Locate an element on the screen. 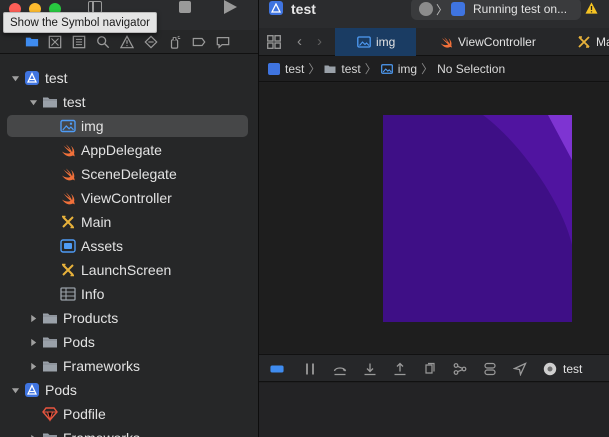 Image resolution: width=609 pixels, height=437 pixels. tree-row-label: Podfile is located at coordinates (84, 414).